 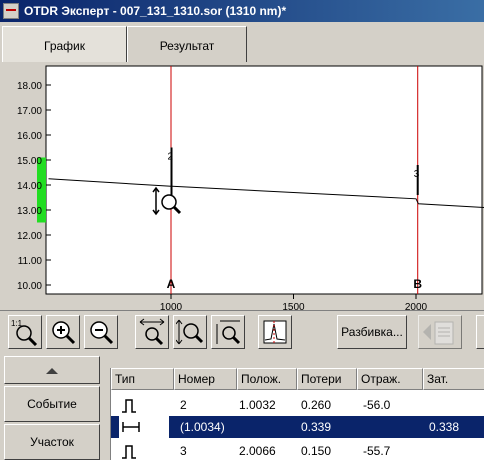 What do you see at coordinates (142, 379) in the screenshot?
I see `column-header-type: Тип` at bounding box center [142, 379].